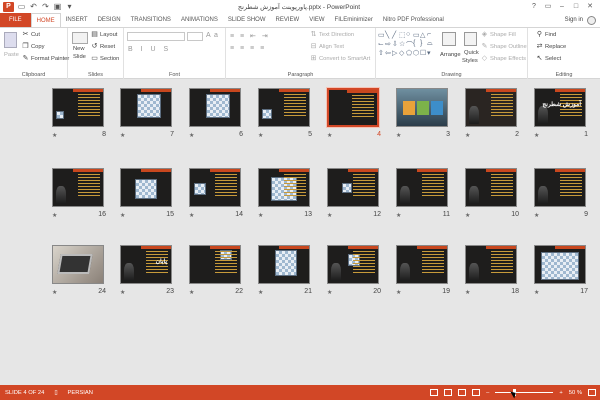 The image size is (600, 400). I want to click on quick-styles-button: Quick, so click(471, 53).